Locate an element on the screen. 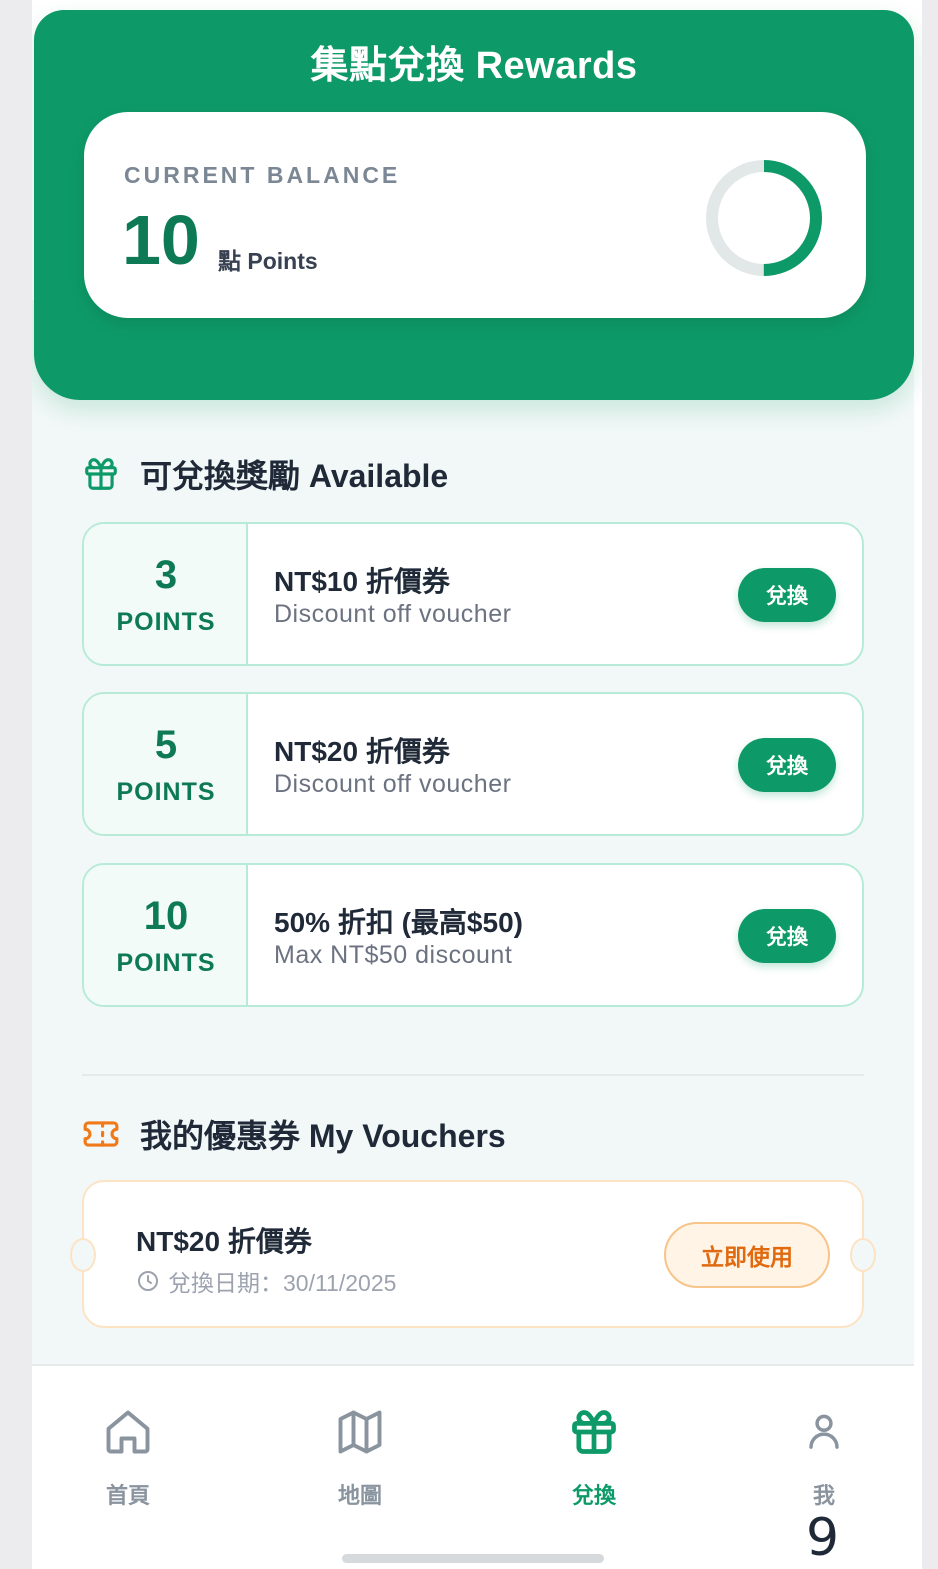 This screenshot has height=1569, width=938. balance-card: CURRENT BALANCE 10 點 Points is located at coordinates (475, 215).